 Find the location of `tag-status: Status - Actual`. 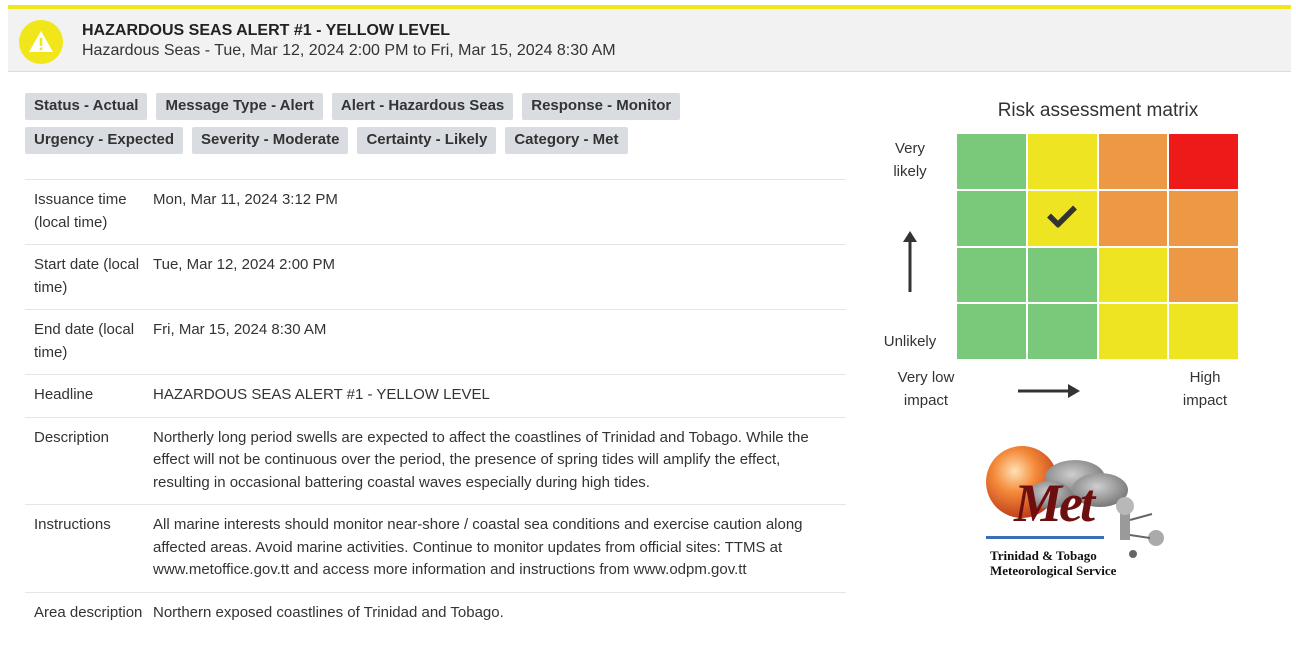

tag-status: Status - Actual is located at coordinates (86, 106).